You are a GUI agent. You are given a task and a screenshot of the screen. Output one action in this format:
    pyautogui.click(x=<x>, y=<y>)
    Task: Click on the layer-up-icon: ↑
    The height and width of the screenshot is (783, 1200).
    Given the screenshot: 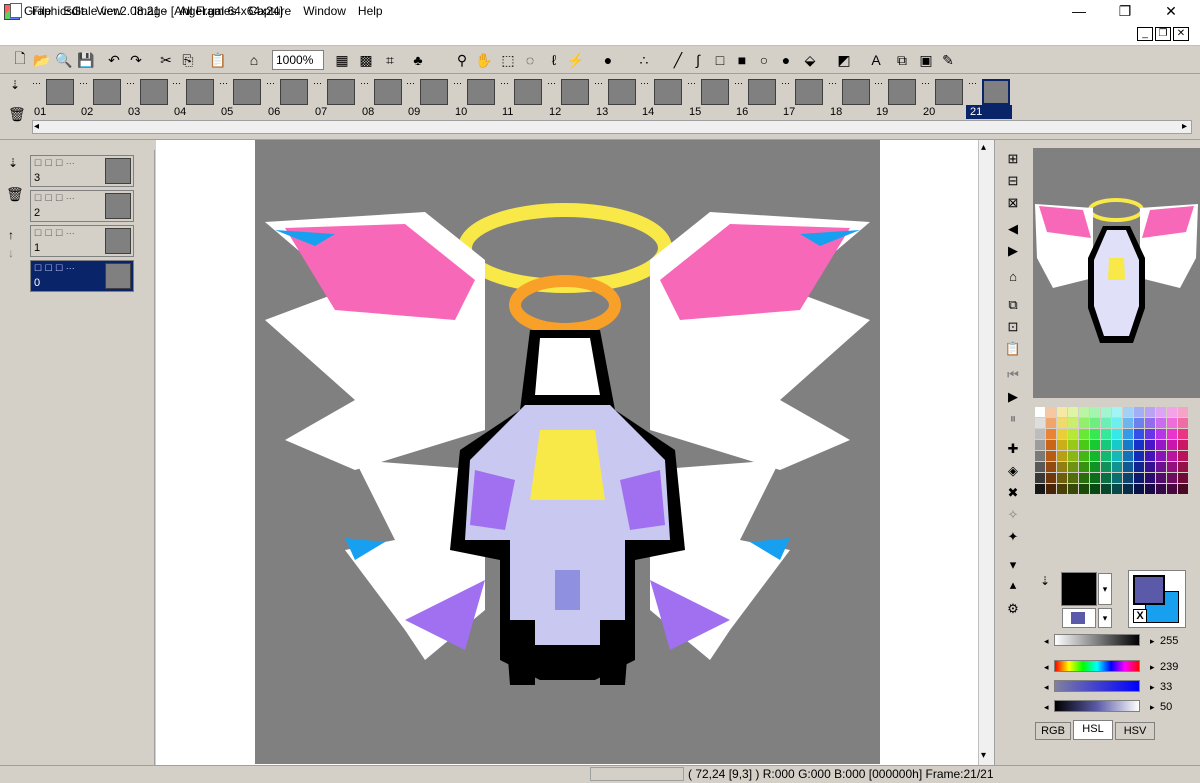 What is the action you would take?
    pyautogui.click(x=11, y=235)
    